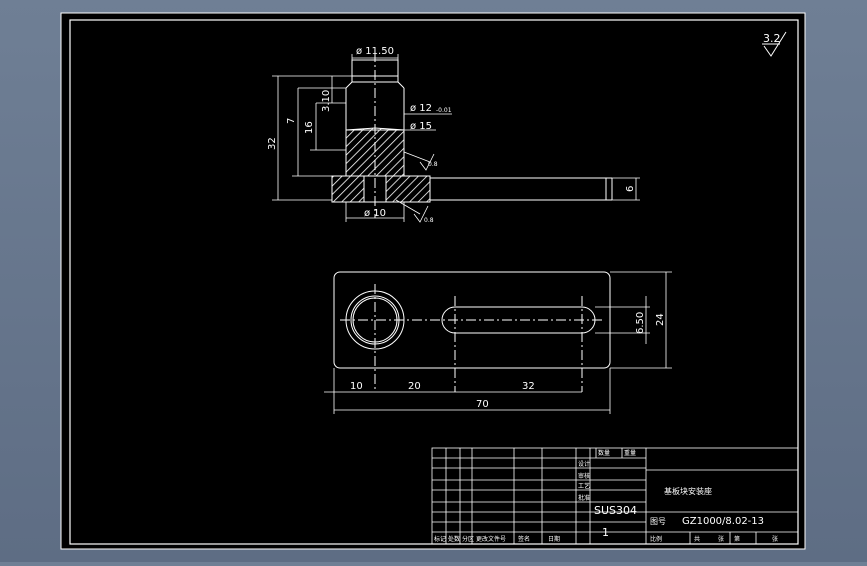  What do you see at coordinates (482, 404) in the screenshot?
I see `dim-70: 70` at bounding box center [482, 404].